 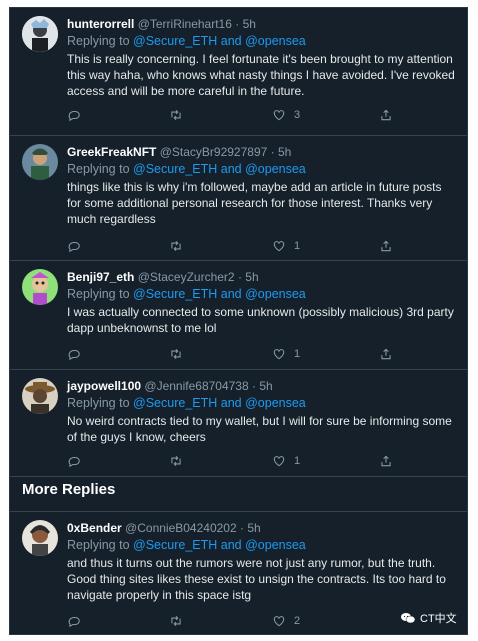 What do you see at coordinates (94, 528) in the screenshot?
I see `display-name: 0xBender` at bounding box center [94, 528].